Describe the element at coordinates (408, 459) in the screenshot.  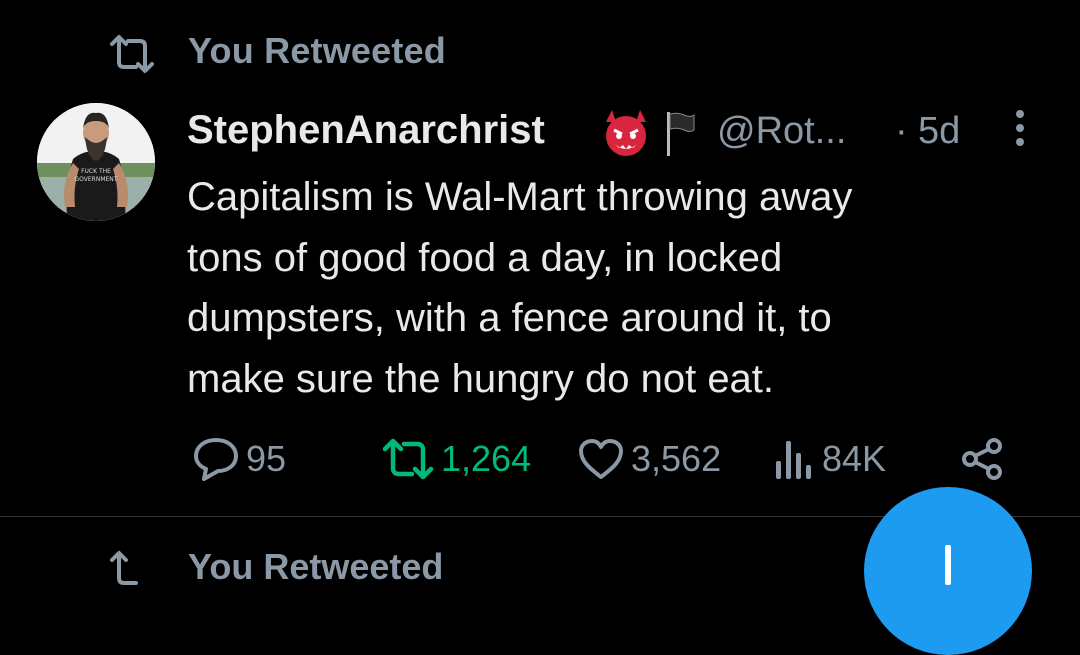
I see `retweet-active-icon` at that location.